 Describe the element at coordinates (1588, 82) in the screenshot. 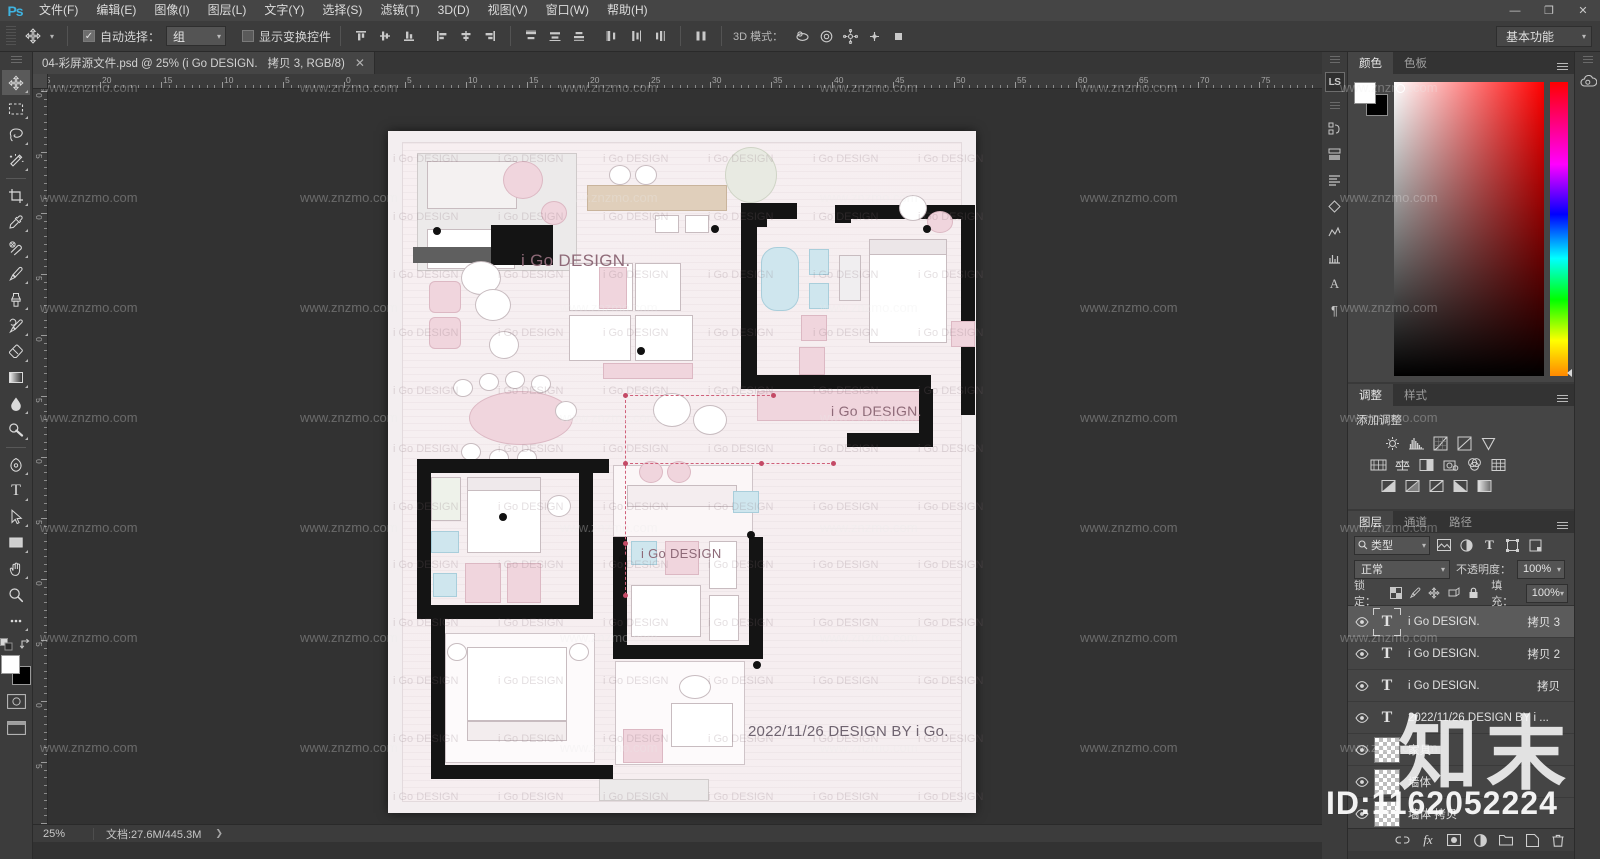

I see `creative-cloud-icon` at that location.